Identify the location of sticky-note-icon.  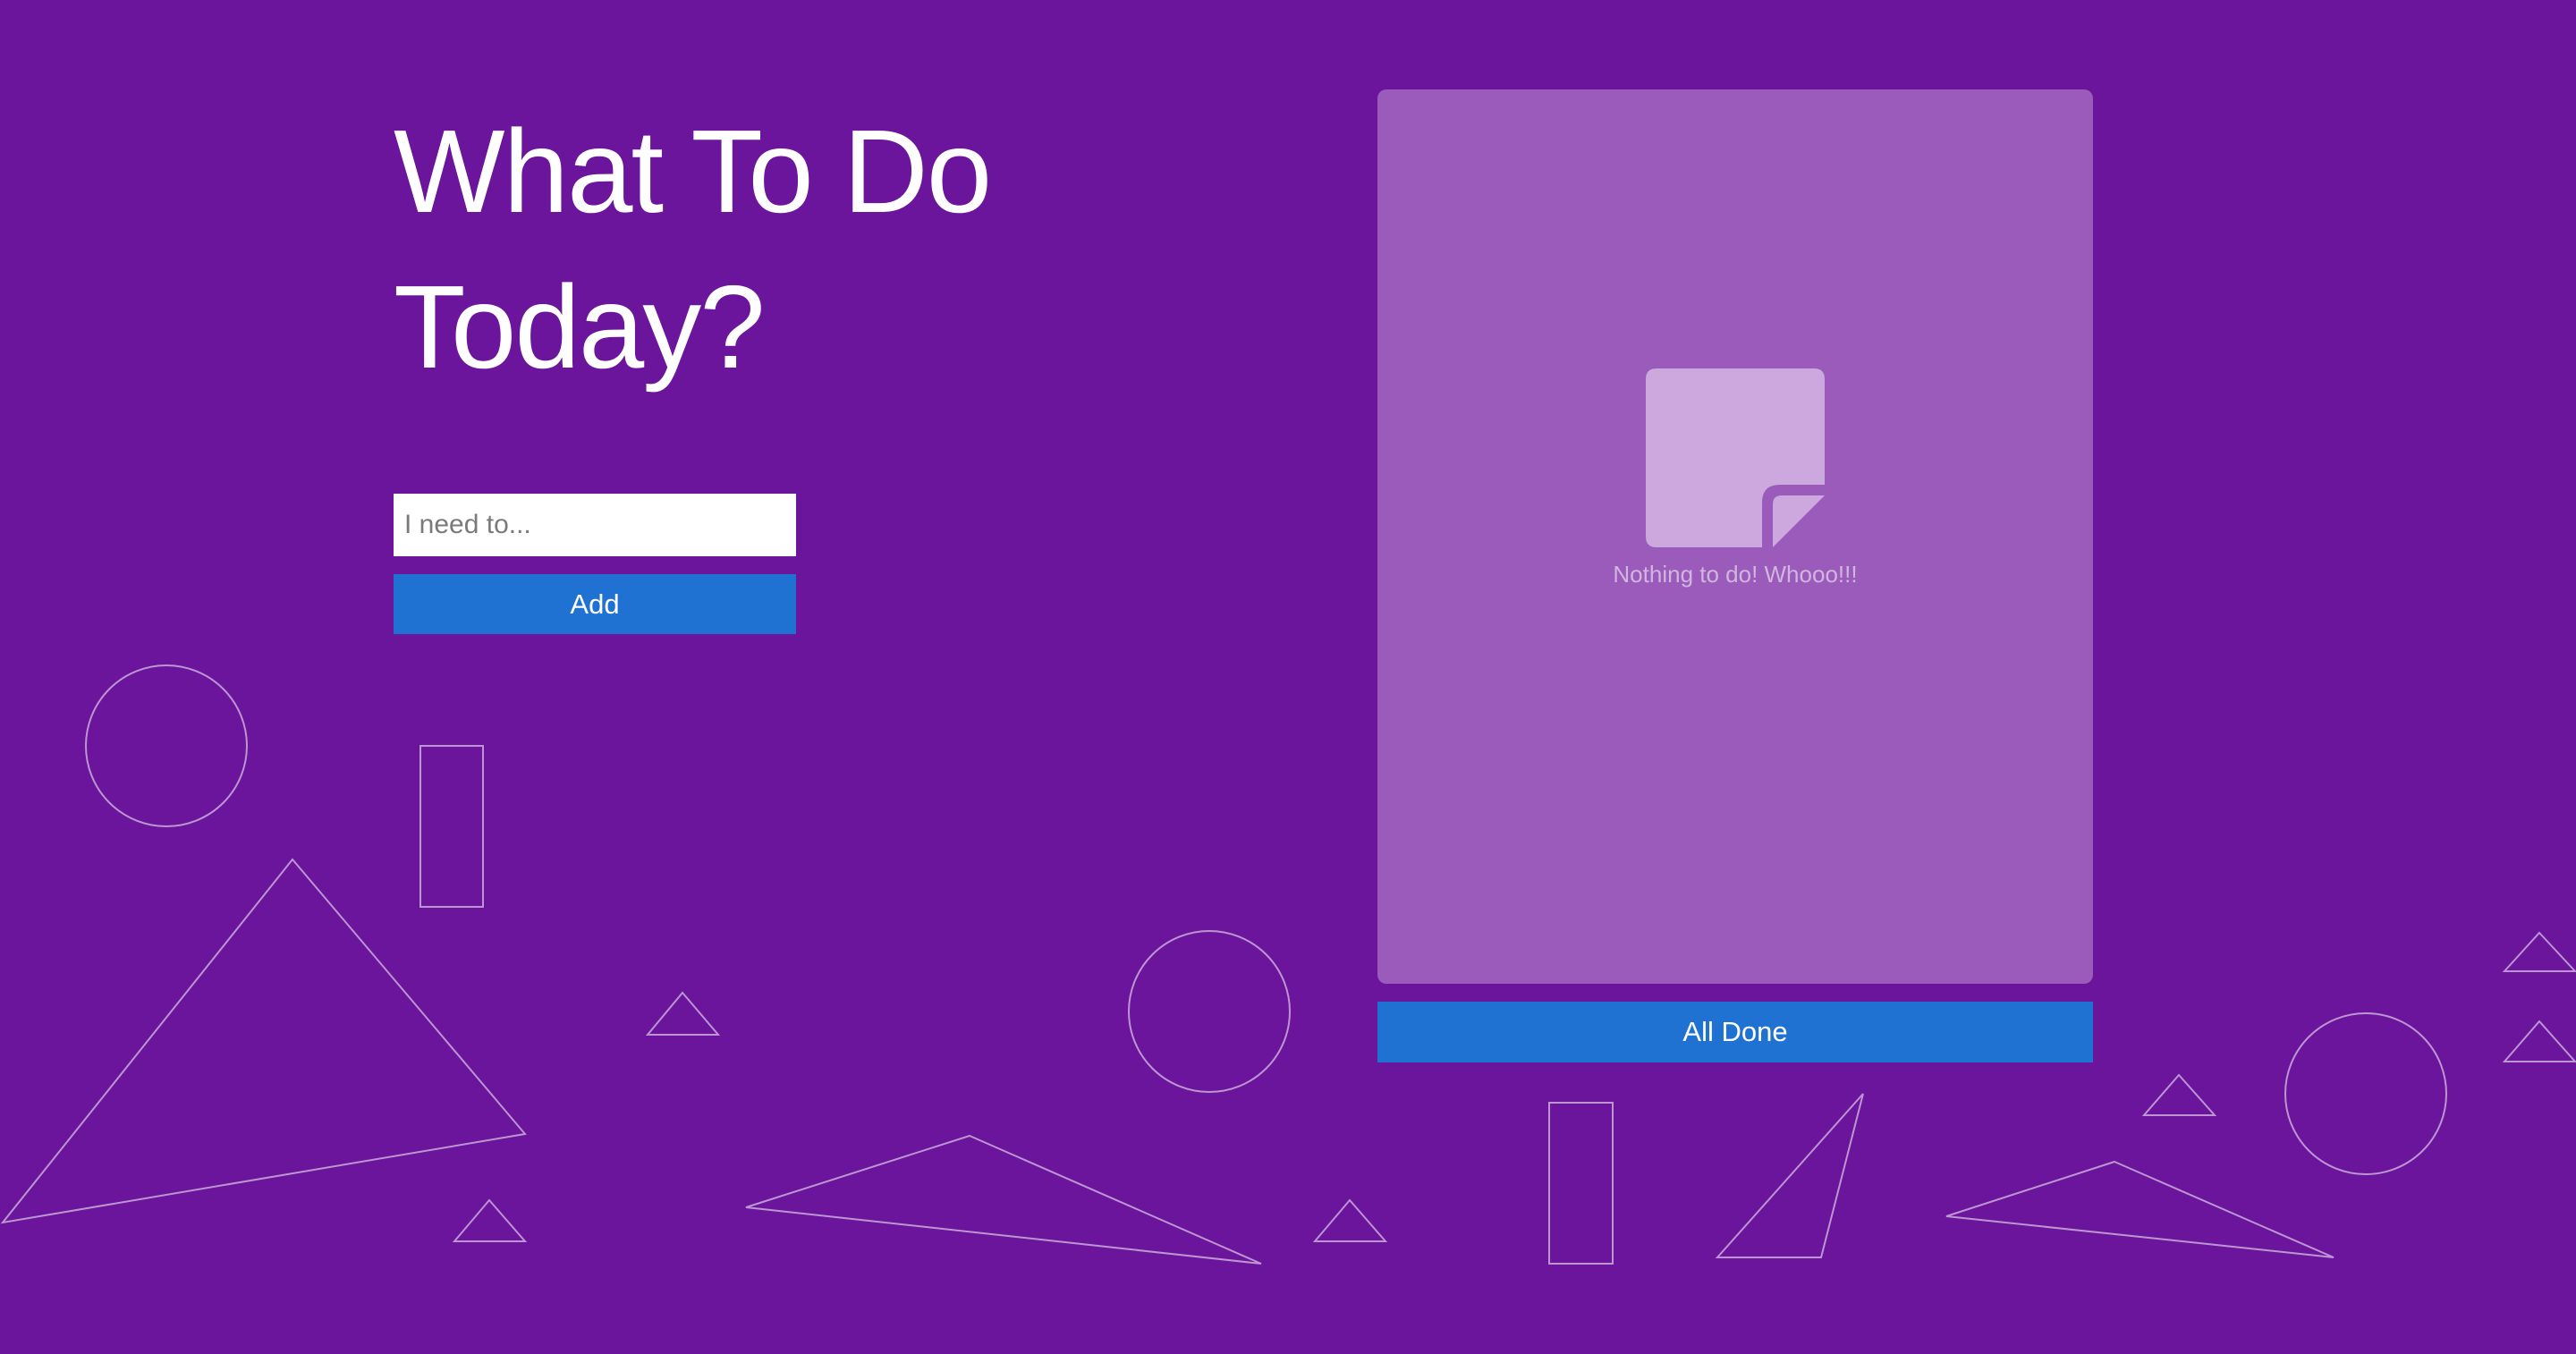
(1735, 457).